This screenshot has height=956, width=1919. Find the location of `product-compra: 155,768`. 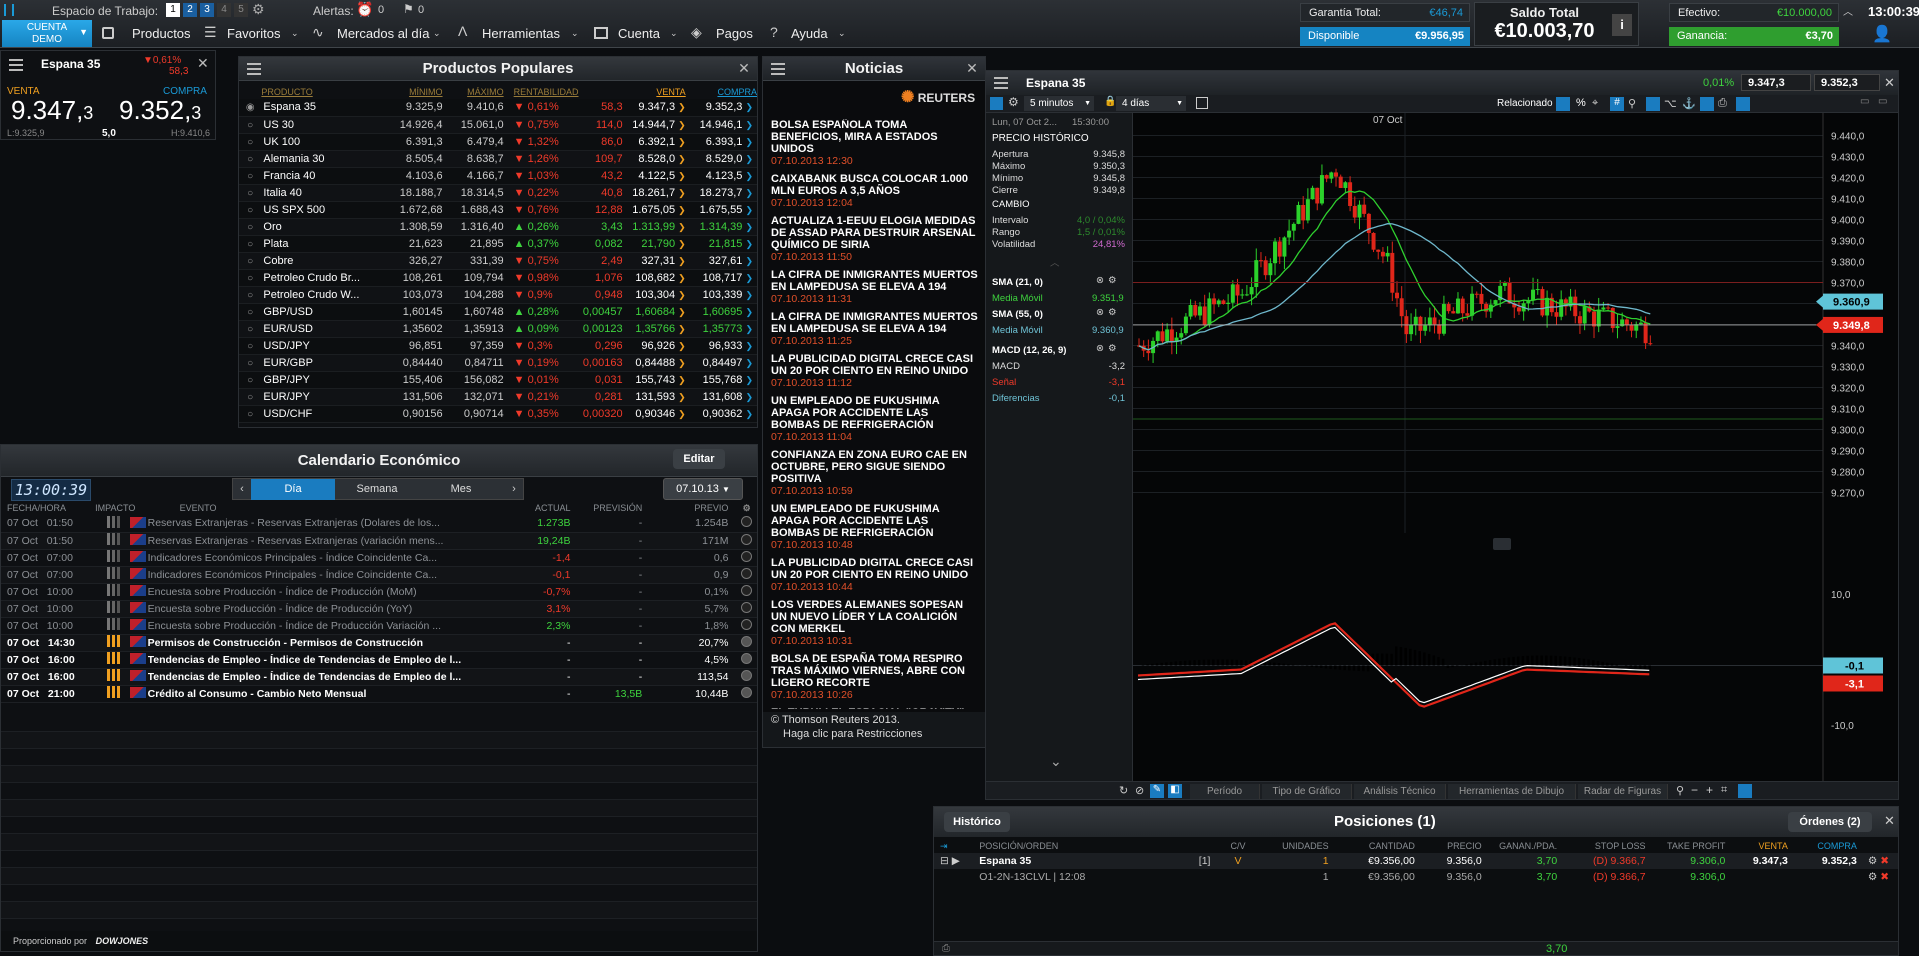

product-compra: 155,768 is located at coordinates (723, 380).